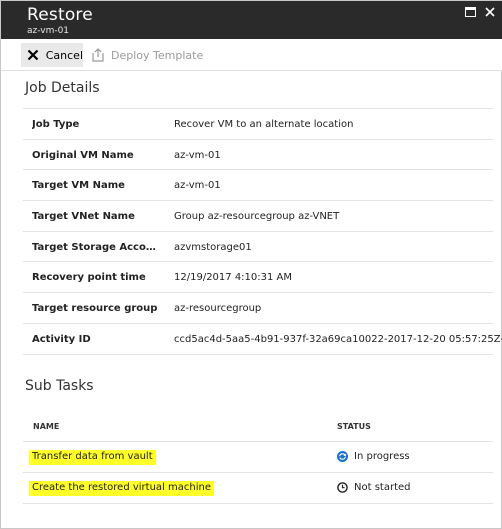 Image resolution: width=502 pixels, height=529 pixels. What do you see at coordinates (258, 186) in the screenshot?
I see `detail-row-target-vm-name: Target VM Name az-vm-01` at bounding box center [258, 186].